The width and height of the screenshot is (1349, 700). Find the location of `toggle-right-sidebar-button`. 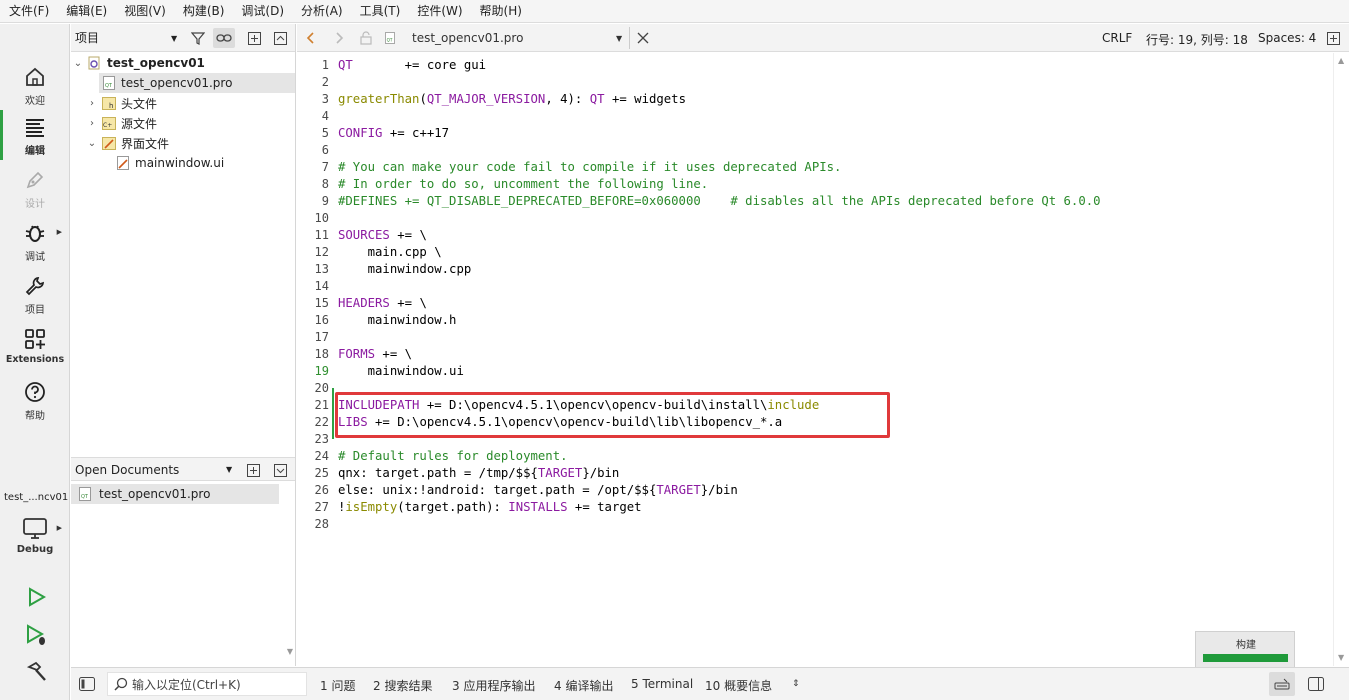

toggle-right-sidebar-button is located at coordinates (1316, 684).